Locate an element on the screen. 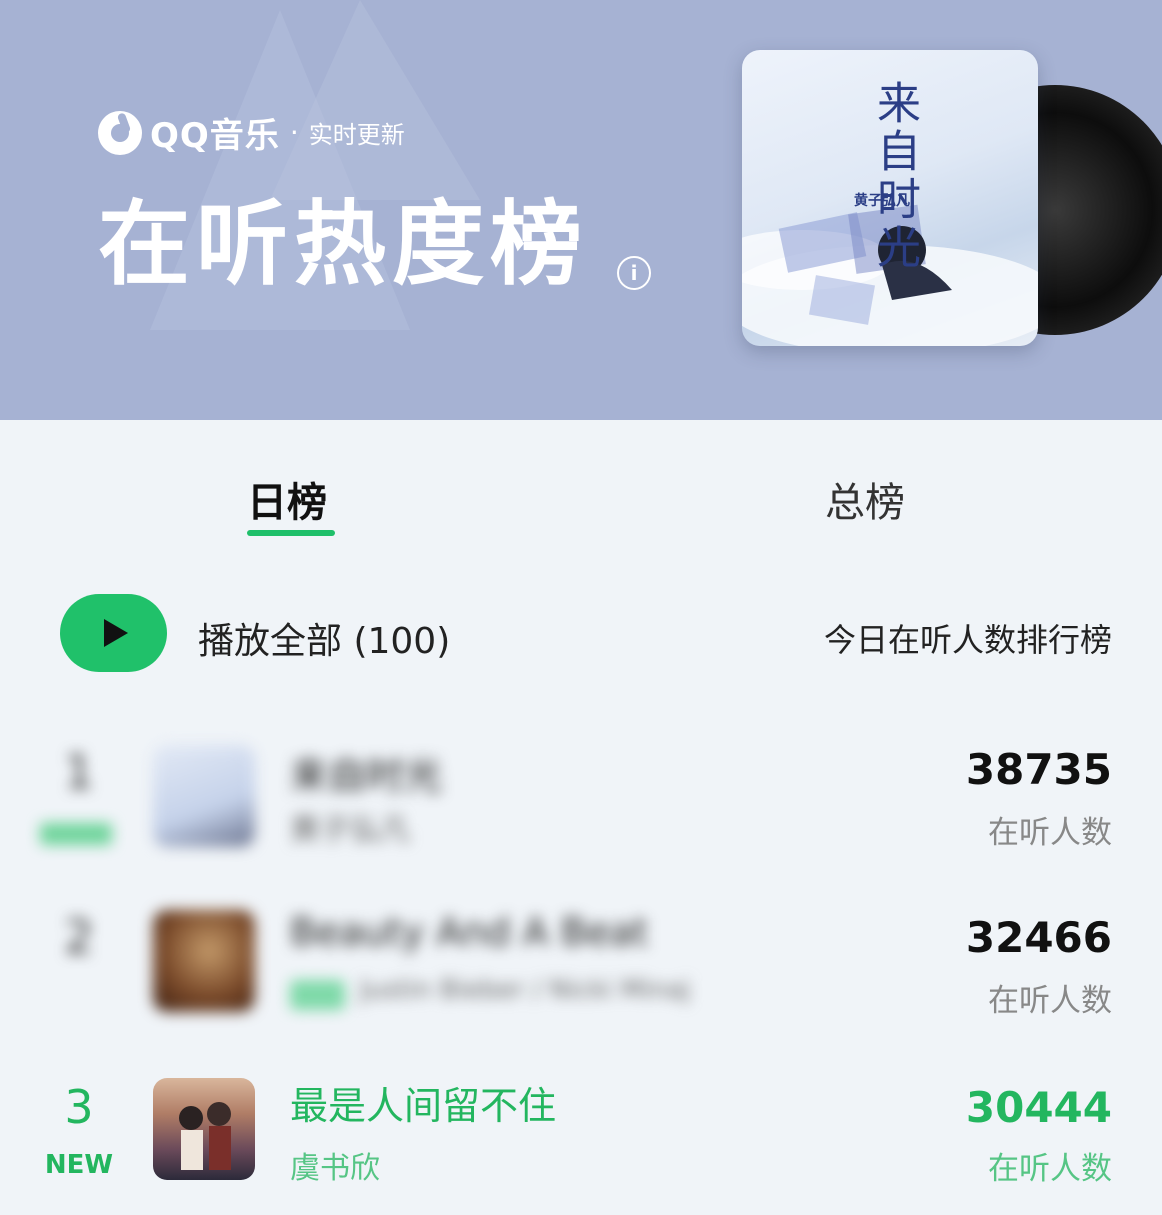  list-item: 3 NEW 最是人间留不住 虞书欣 30444 在听人数 is located at coordinates (581, 1145).